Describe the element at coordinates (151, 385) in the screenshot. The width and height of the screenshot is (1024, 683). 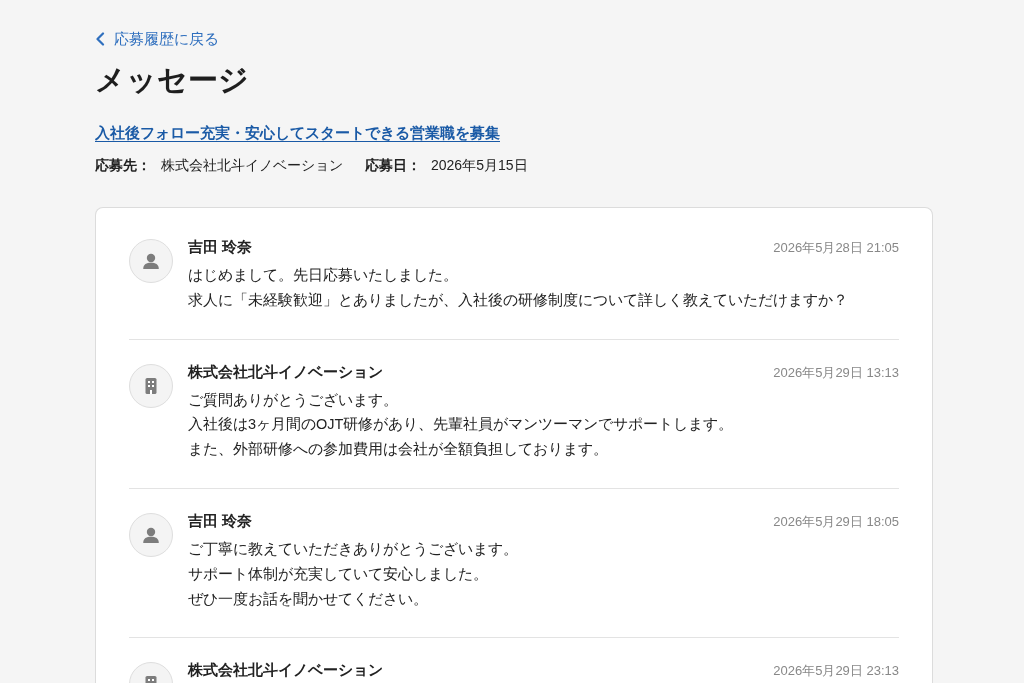
I see `building-icon` at that location.